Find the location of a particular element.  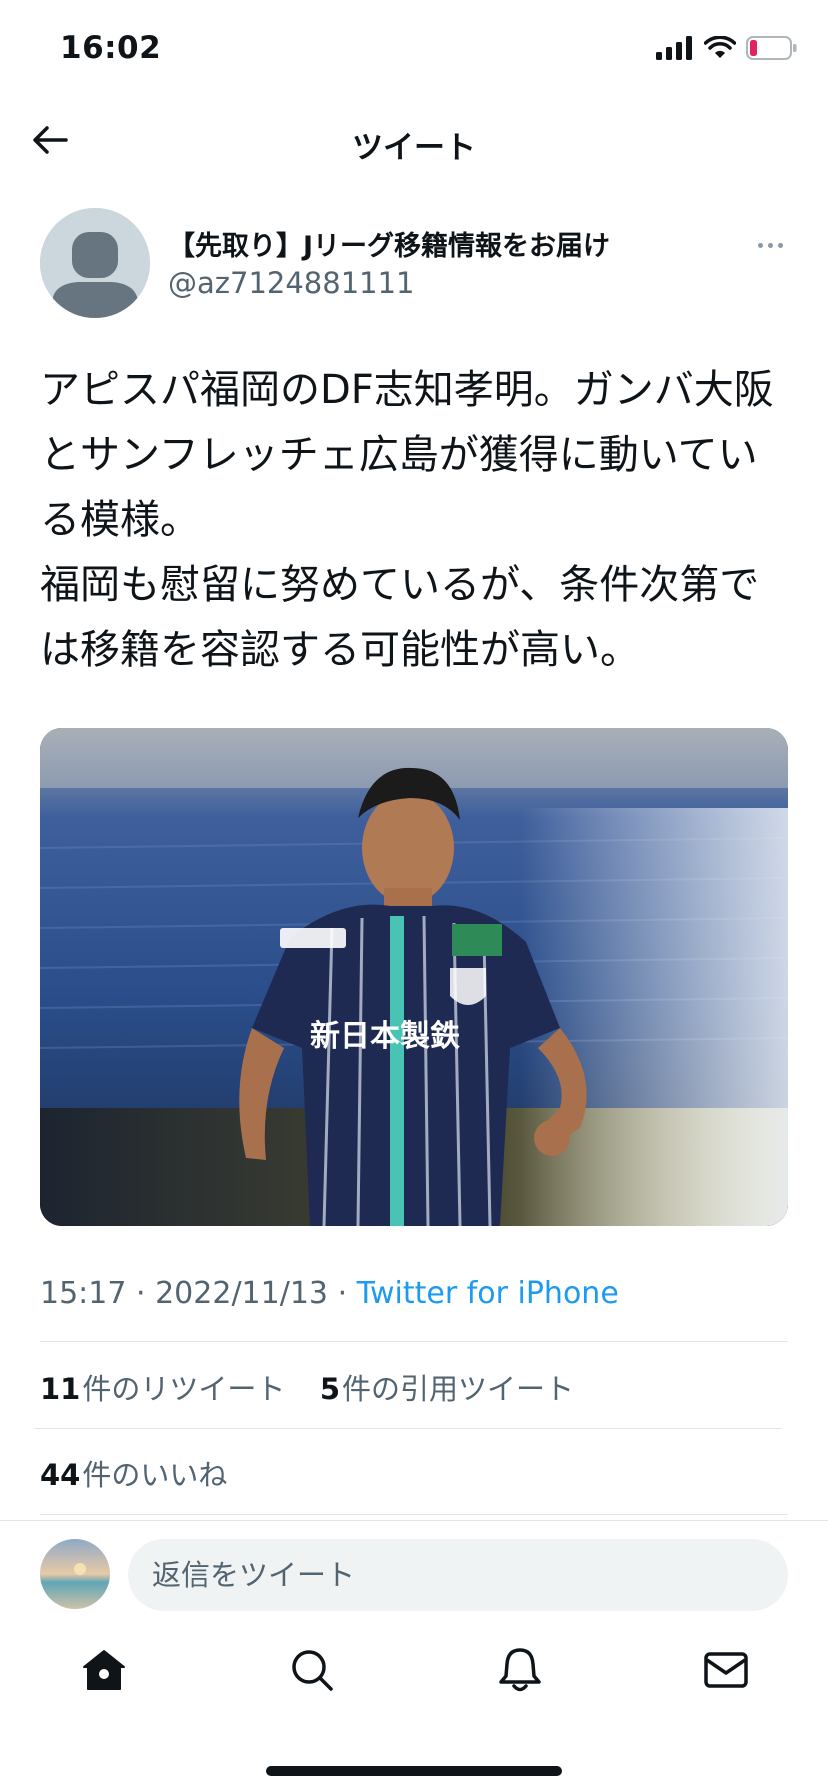

tweet-meta: 15:17 · 2022/11/13 · Twitter for iPhone is located at coordinates (329, 1293).